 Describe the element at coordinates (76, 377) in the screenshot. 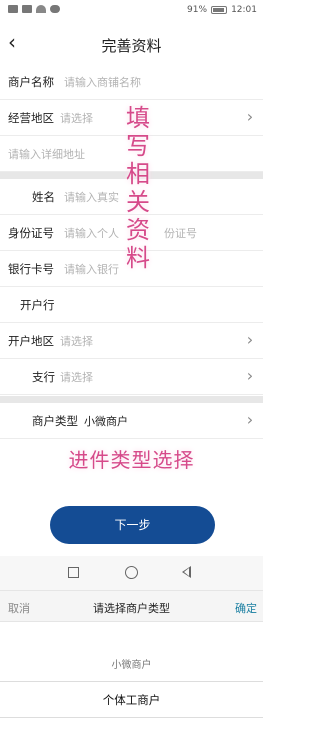

I see `branch-select: 请选择` at that location.